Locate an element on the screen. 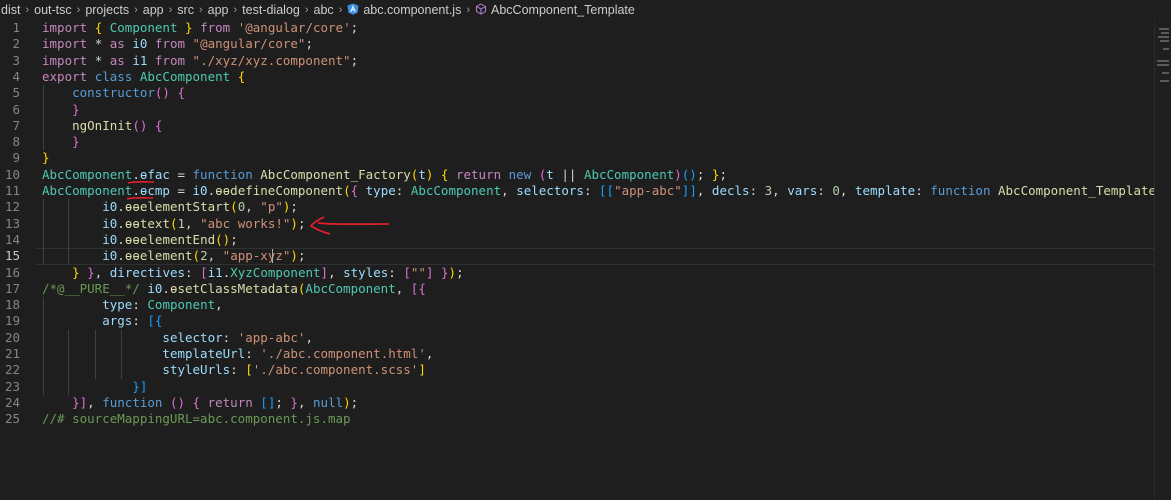 The width and height of the screenshot is (1171, 500). code-token: ɵɵtext is located at coordinates (147, 223).